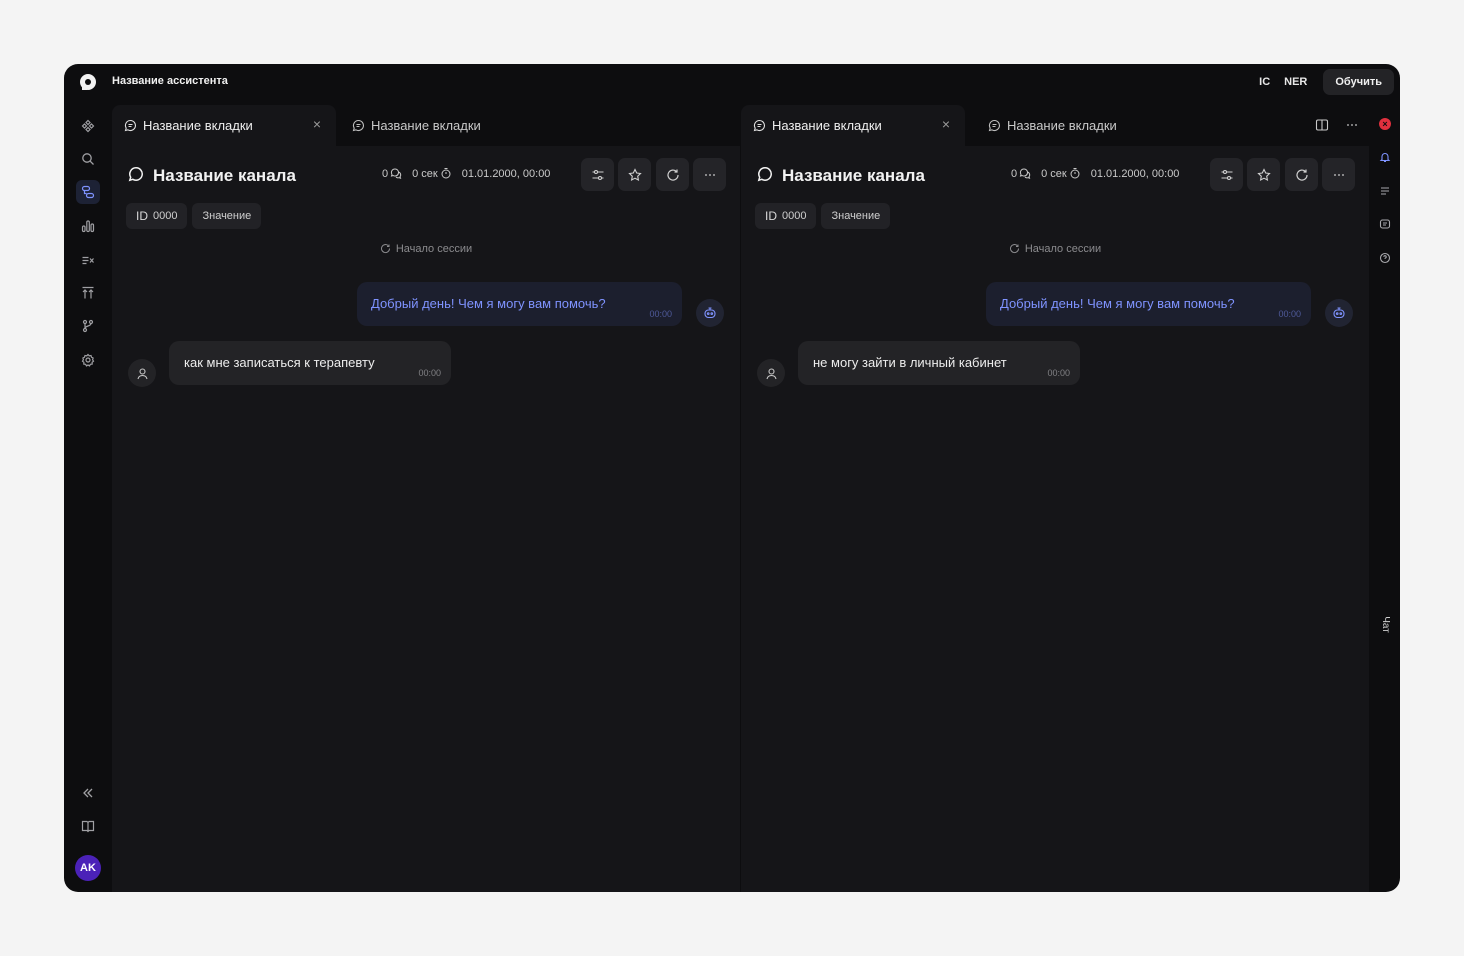  What do you see at coordinates (88, 360) in the screenshot?
I see `settings-icon` at bounding box center [88, 360].